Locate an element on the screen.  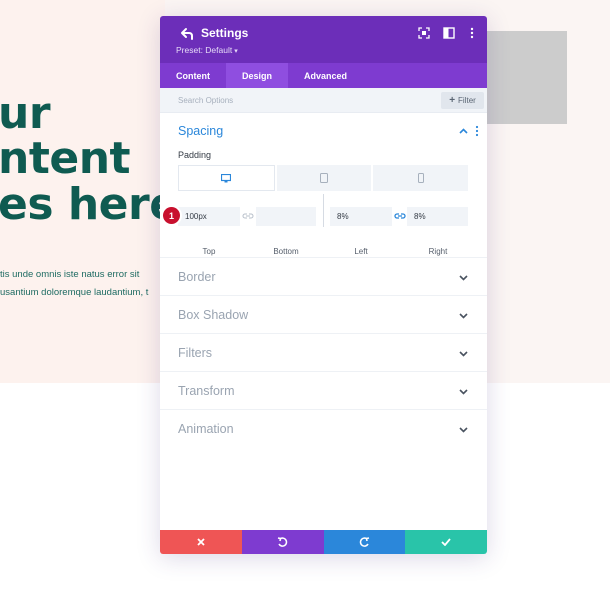
cancel-icon is located at coordinates (201, 542).